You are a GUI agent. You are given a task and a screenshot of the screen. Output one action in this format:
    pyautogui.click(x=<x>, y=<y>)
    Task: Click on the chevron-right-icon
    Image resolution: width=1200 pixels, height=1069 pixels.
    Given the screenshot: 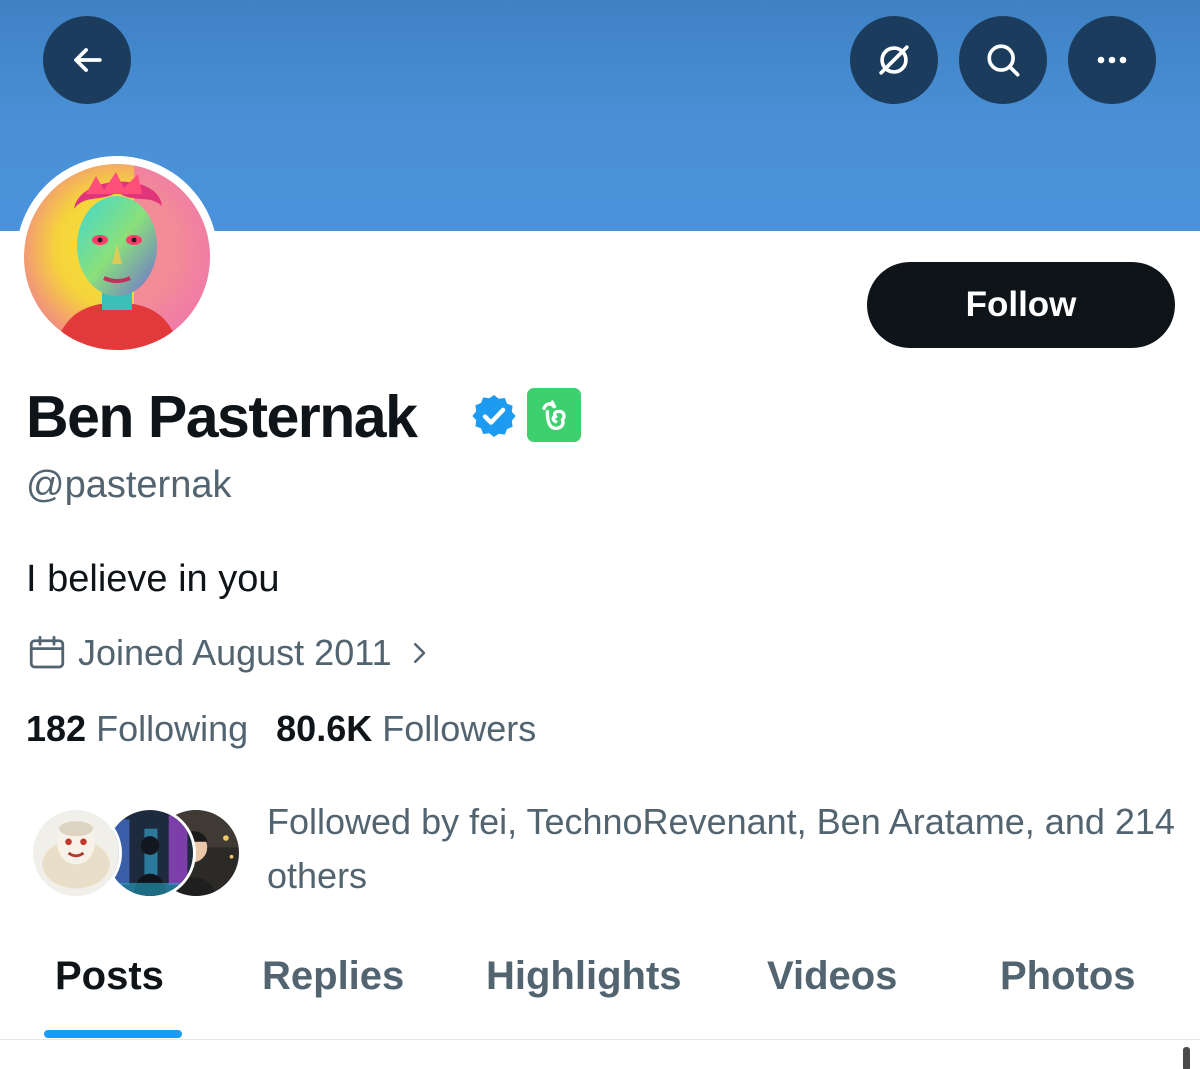 What is the action you would take?
    pyautogui.click(x=419, y=653)
    